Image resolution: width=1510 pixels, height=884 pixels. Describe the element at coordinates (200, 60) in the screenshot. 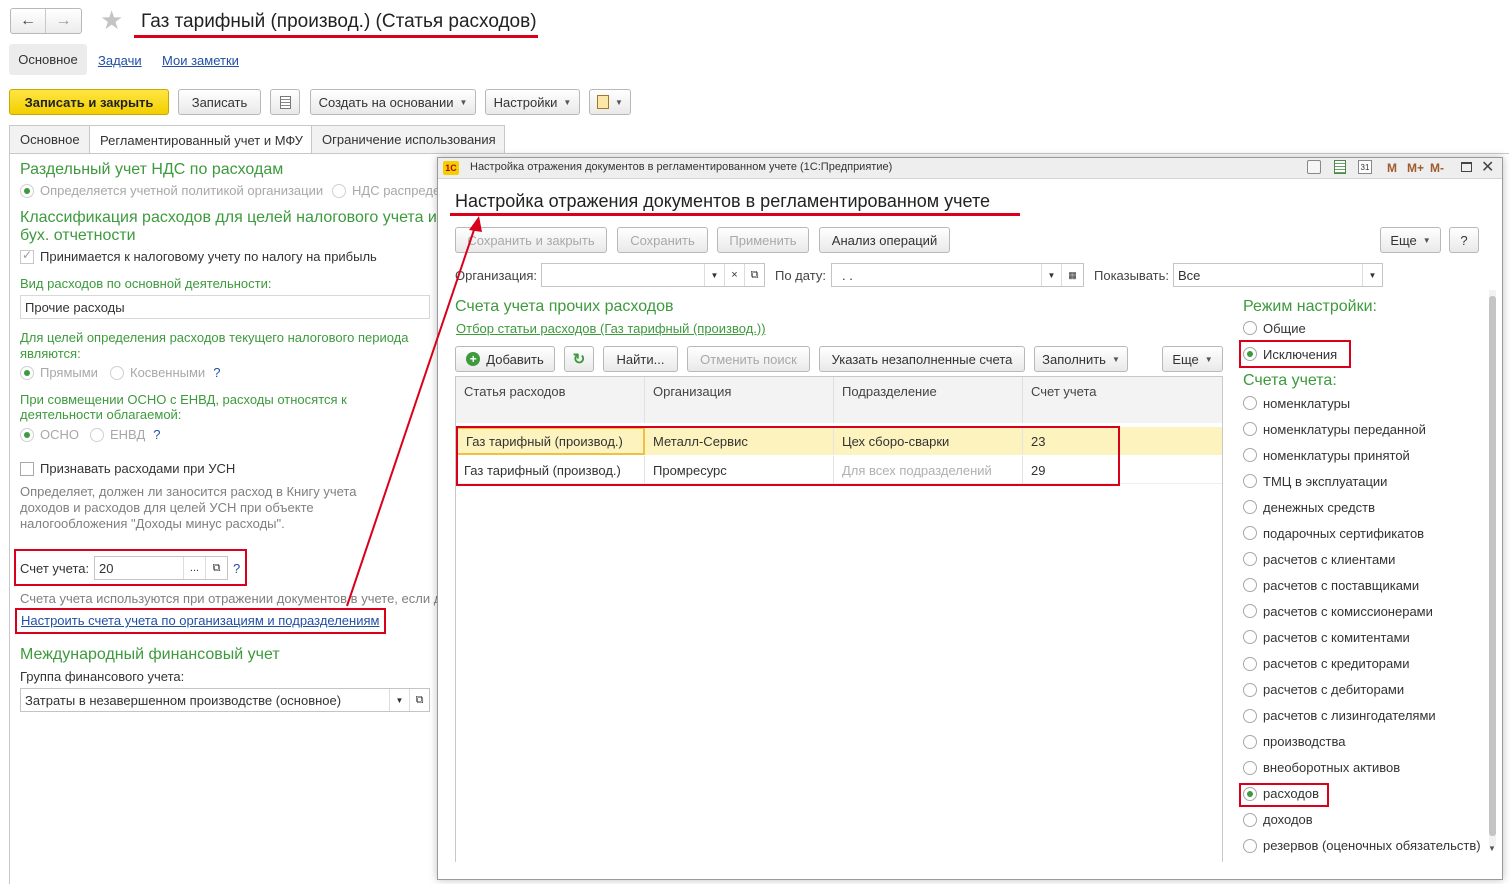

I see `subnav-notes: Мои заметки` at that location.